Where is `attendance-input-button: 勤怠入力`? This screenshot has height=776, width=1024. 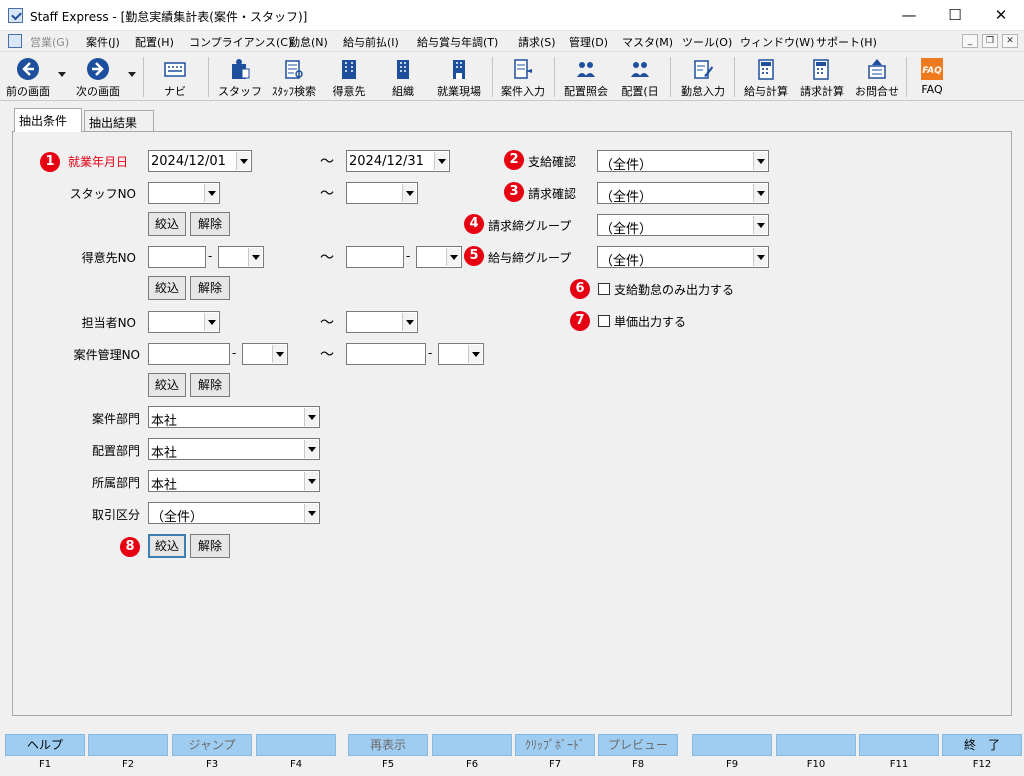 attendance-input-button: 勤怠入力 is located at coordinates (703, 77).